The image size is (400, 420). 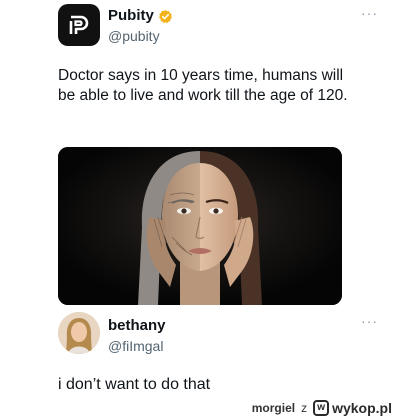 I want to click on pubity-logo-icon, so click(x=79, y=24).